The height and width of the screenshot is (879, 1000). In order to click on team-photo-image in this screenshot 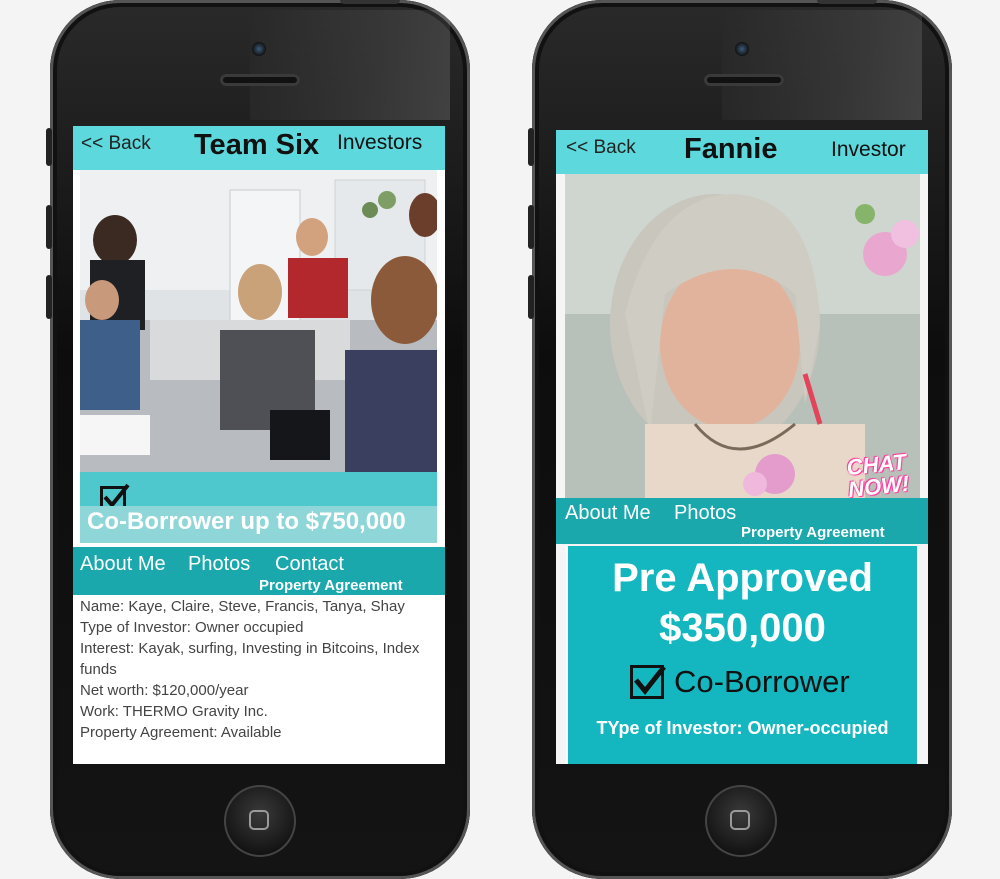, I will do `click(258, 321)`.